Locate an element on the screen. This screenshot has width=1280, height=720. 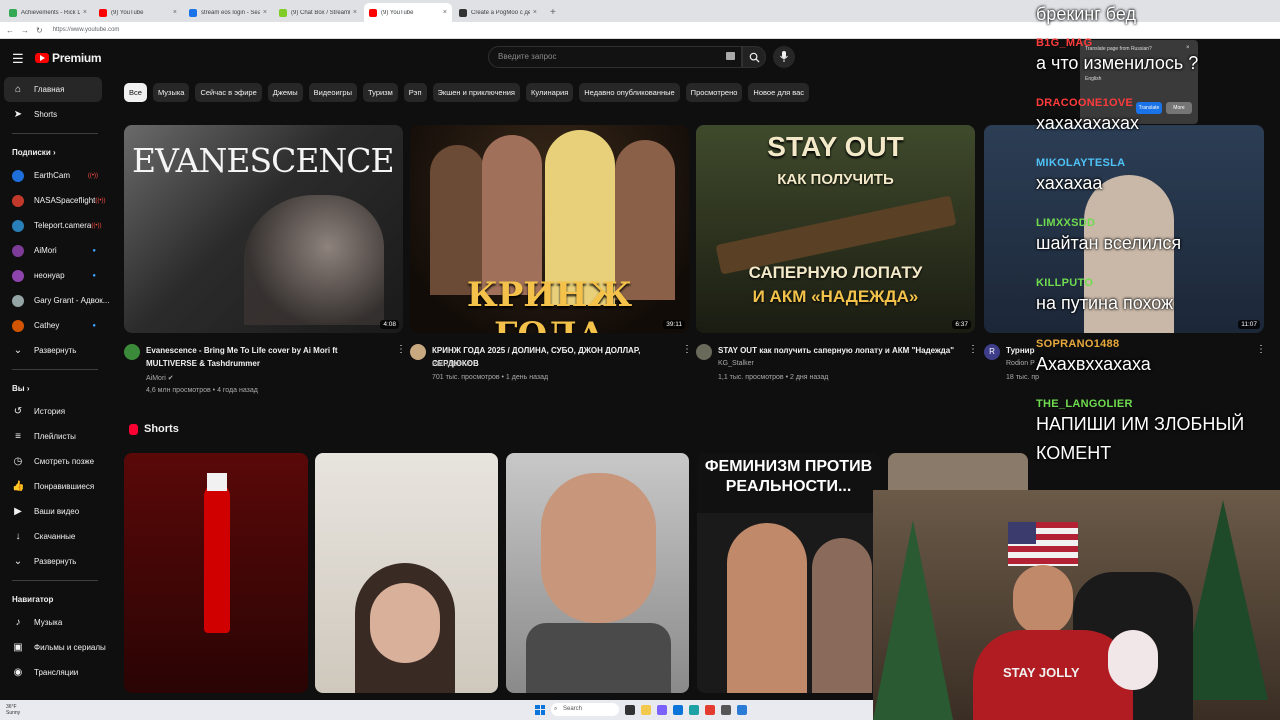
filter-chip: Кулинария is located at coordinates (550, 92).